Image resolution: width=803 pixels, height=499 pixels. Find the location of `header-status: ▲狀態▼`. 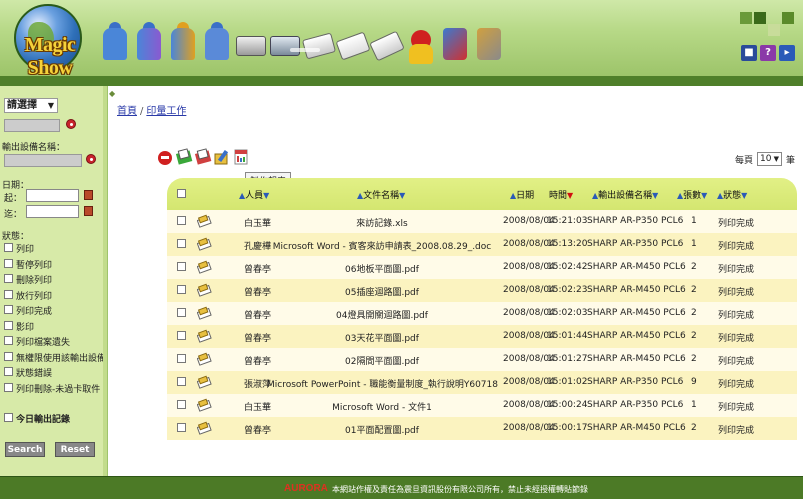

header-status: ▲狀態▼ is located at coordinates (732, 194).